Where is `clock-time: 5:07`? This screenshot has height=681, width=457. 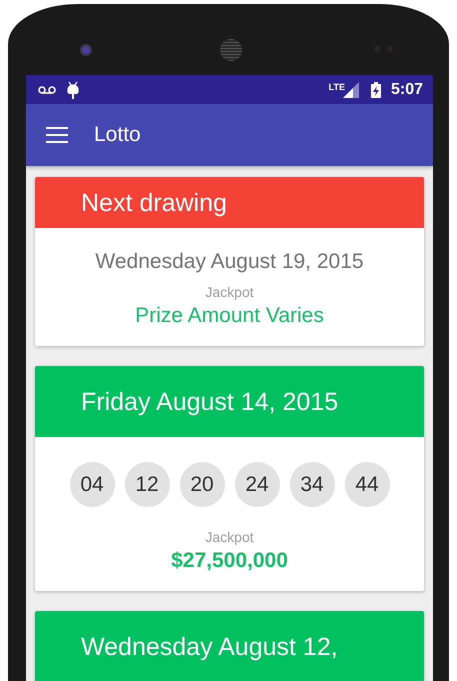
clock-time: 5:07 is located at coordinates (406, 89).